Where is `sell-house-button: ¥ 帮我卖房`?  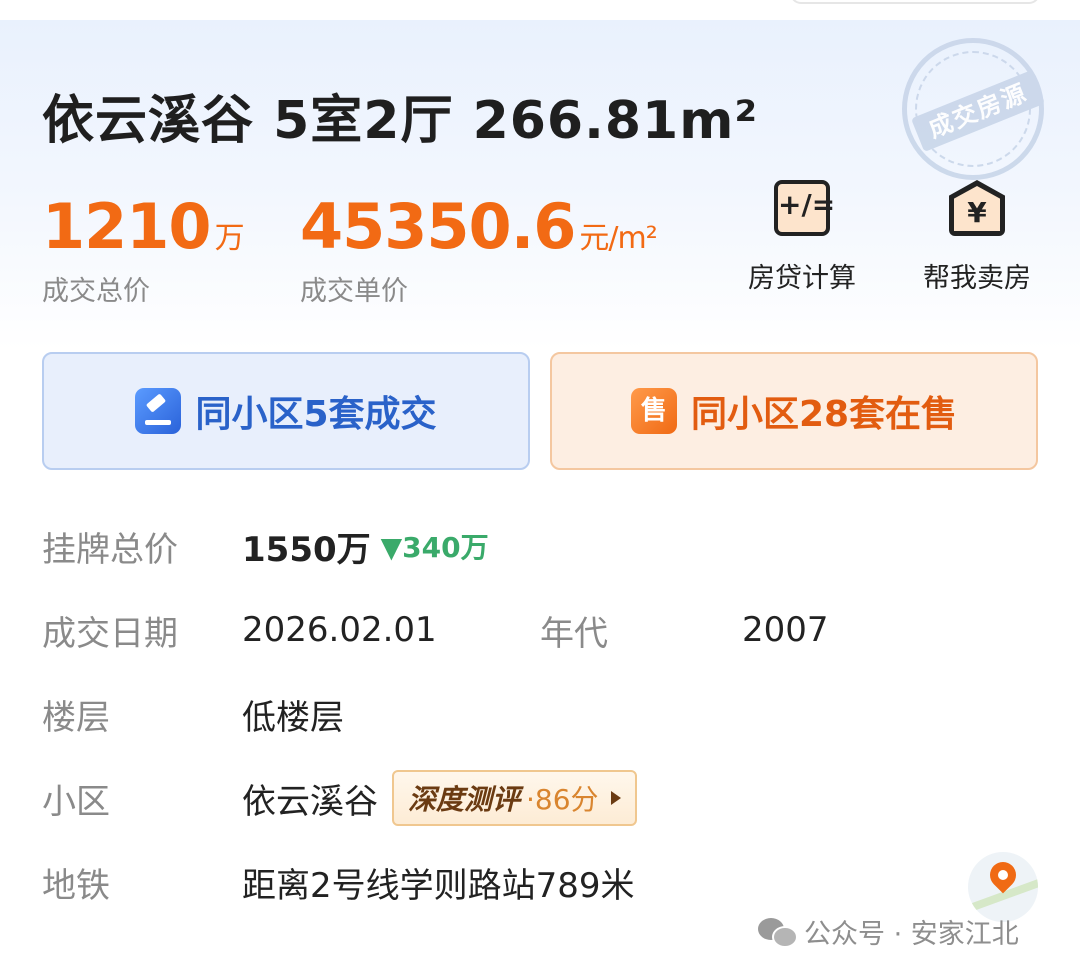 sell-house-button: ¥ 帮我卖房 is located at coordinates (977, 237).